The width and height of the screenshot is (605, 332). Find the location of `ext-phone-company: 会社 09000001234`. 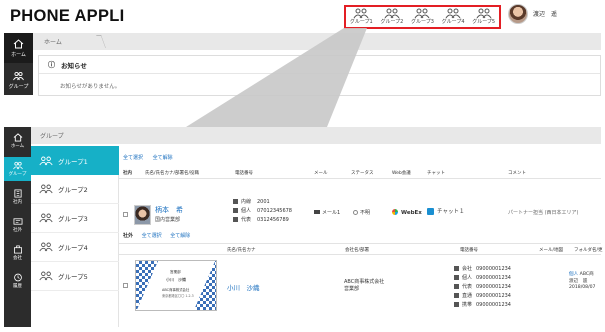

ext-phone-company: 会社 09000001234 is located at coordinates (482, 268).